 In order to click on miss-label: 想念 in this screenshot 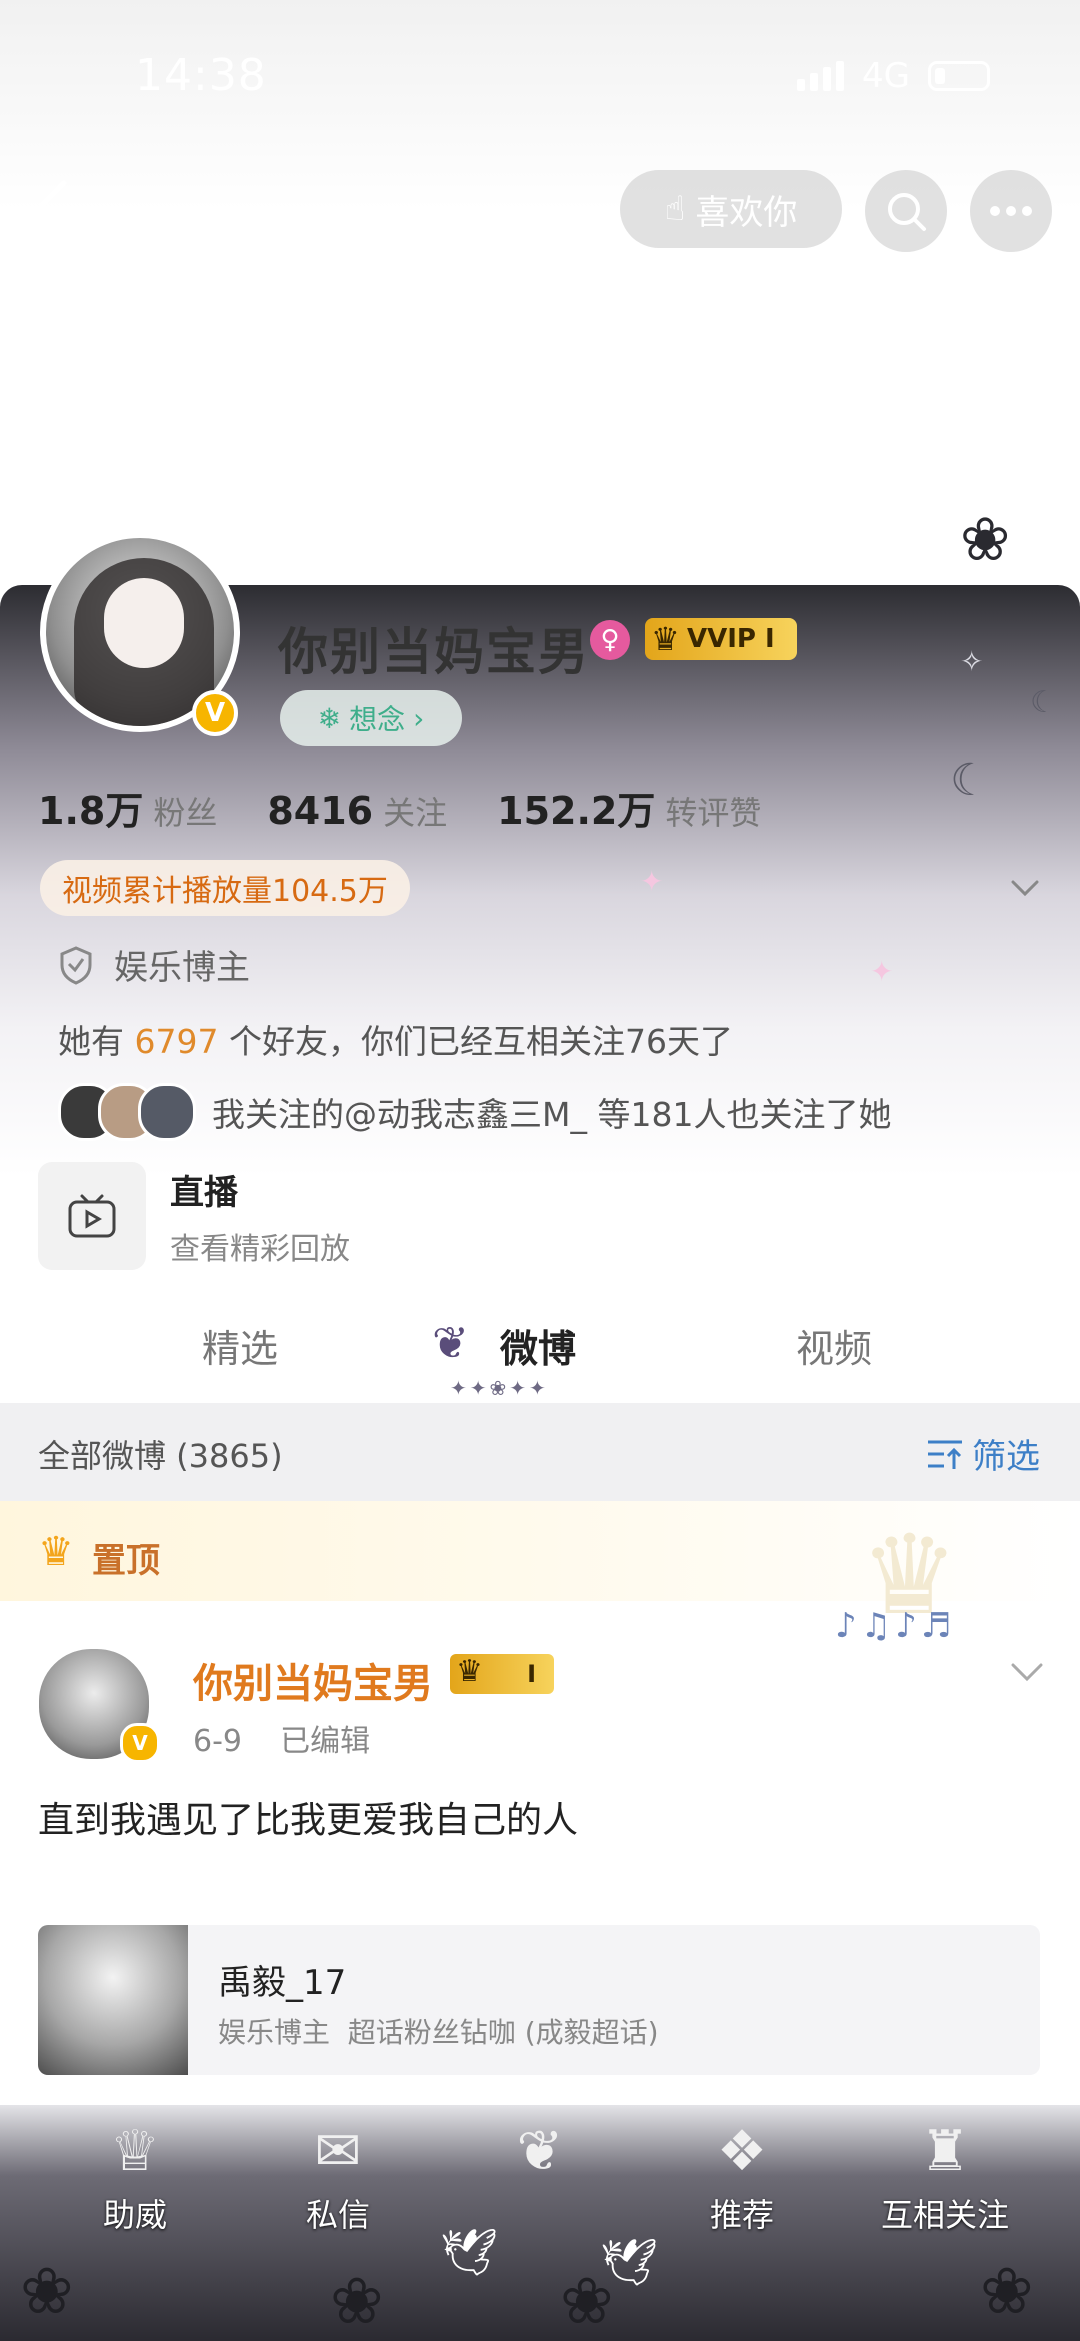, I will do `click(377, 719)`.